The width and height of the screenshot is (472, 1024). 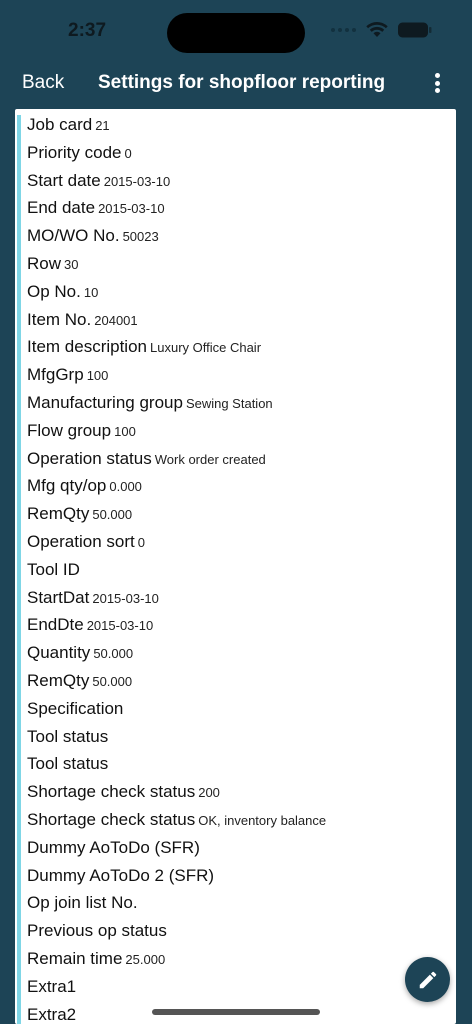 What do you see at coordinates (67, 486) in the screenshot?
I see `field-label: Mfg qty/op` at bounding box center [67, 486].